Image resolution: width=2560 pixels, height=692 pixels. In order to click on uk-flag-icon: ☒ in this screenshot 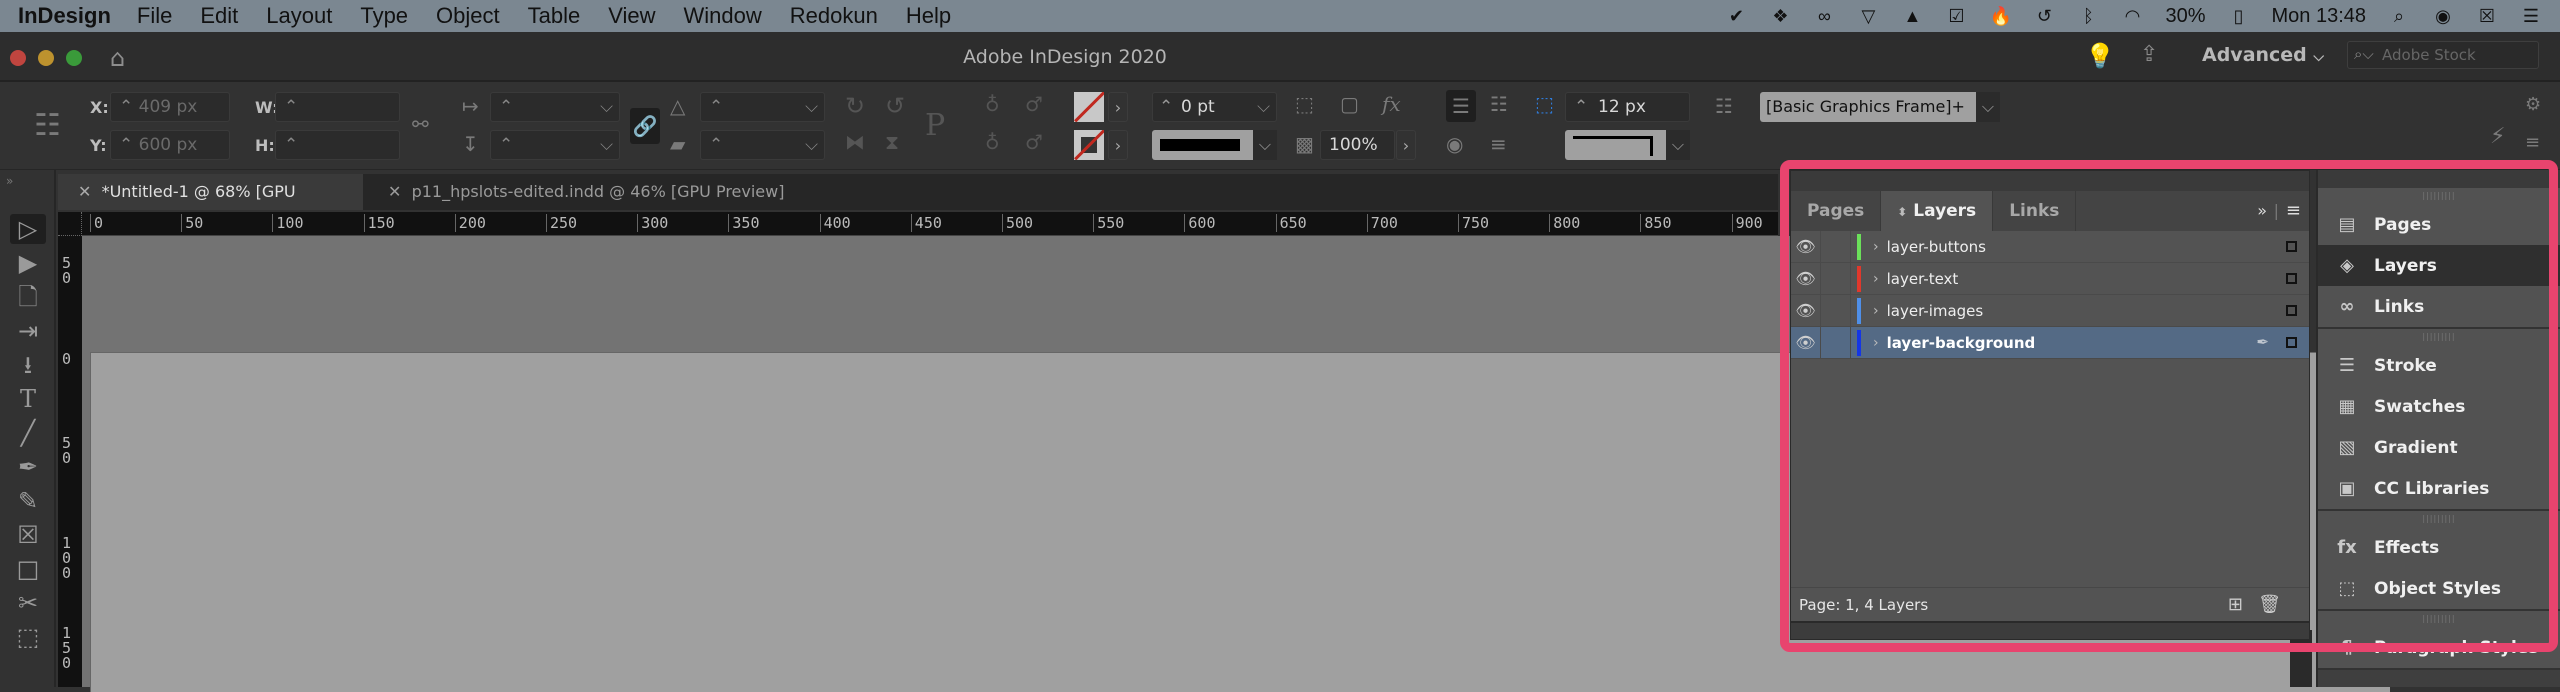, I will do `click(2487, 16)`.